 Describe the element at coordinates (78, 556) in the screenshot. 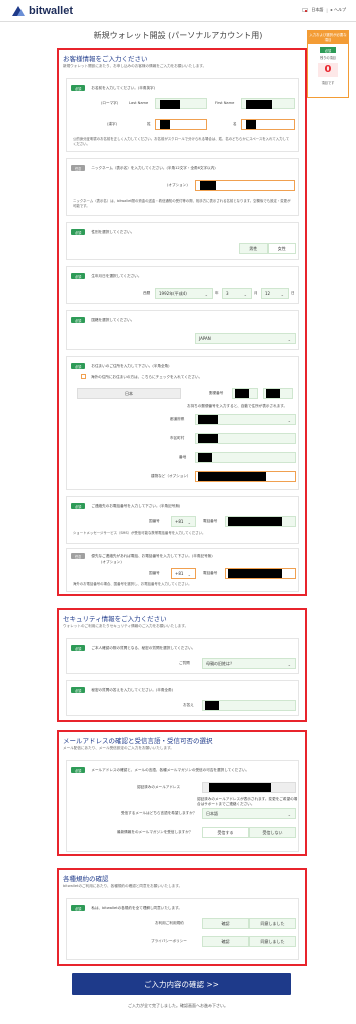

I see `optional-badge: 任意` at that location.